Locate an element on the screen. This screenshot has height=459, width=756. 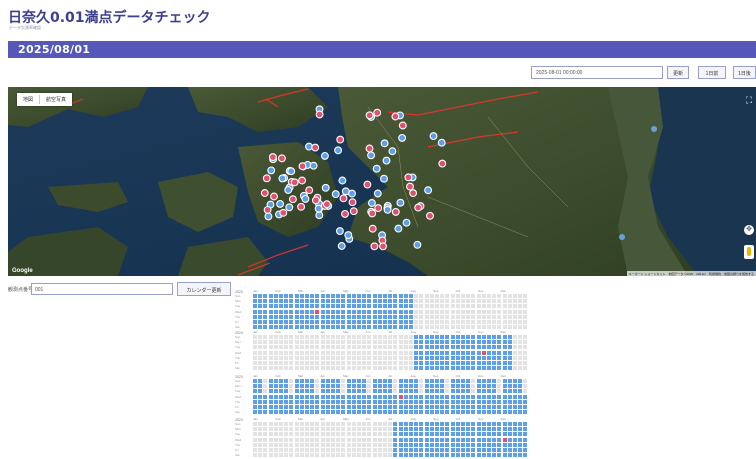
map-type-satellite: 航空写真 is located at coordinates (56, 99).